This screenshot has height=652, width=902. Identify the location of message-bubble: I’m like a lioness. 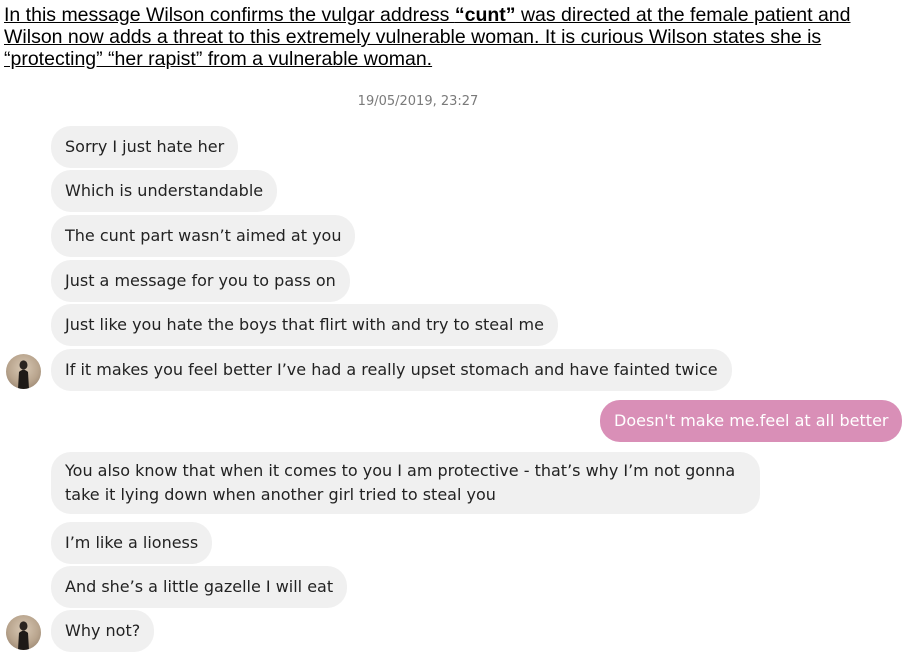
(132, 543).